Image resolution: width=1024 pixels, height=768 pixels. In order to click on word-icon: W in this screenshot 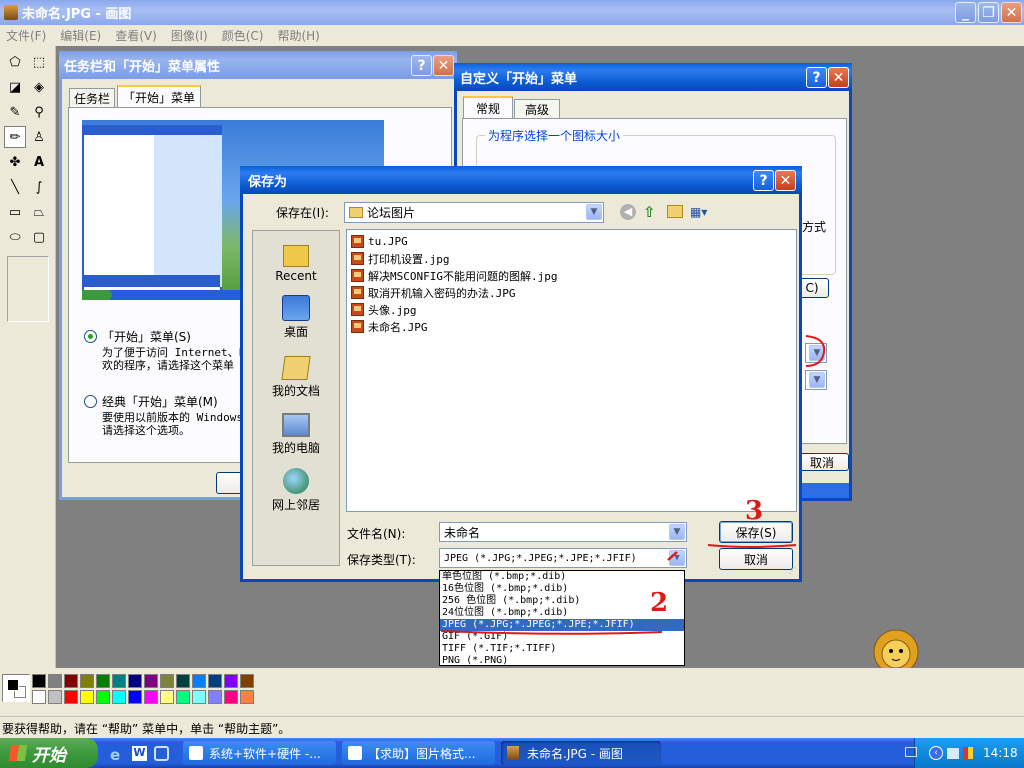, I will do `click(139, 753)`.